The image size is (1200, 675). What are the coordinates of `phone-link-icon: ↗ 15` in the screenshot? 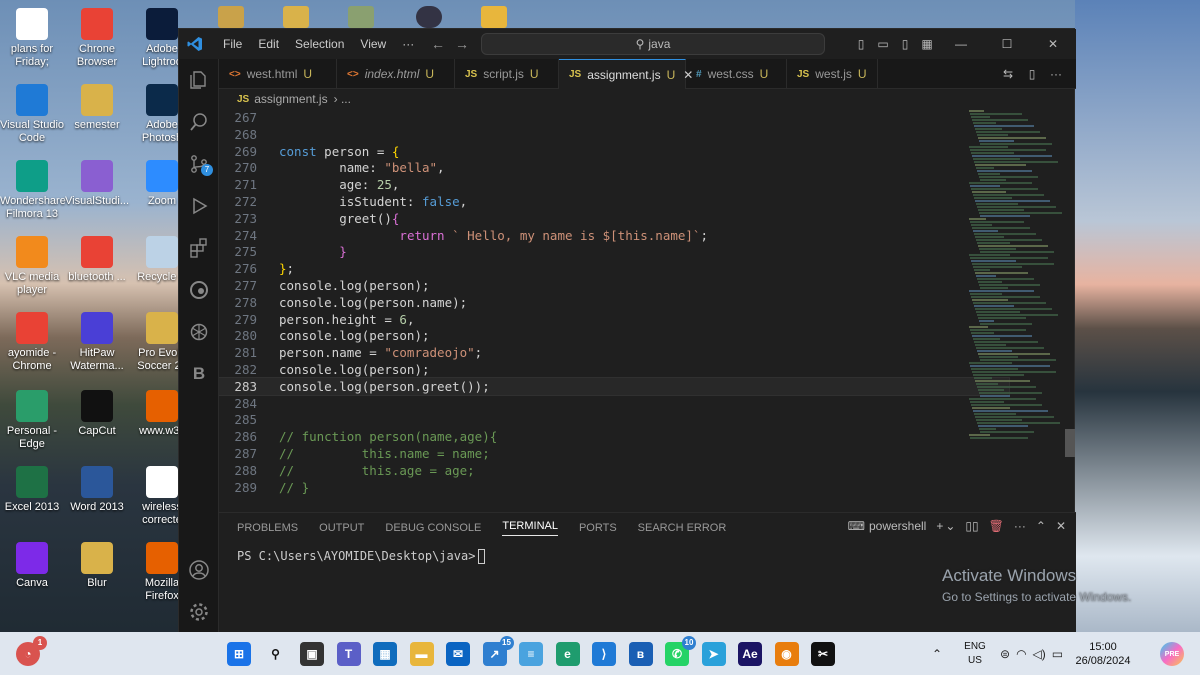 It's located at (498, 651).